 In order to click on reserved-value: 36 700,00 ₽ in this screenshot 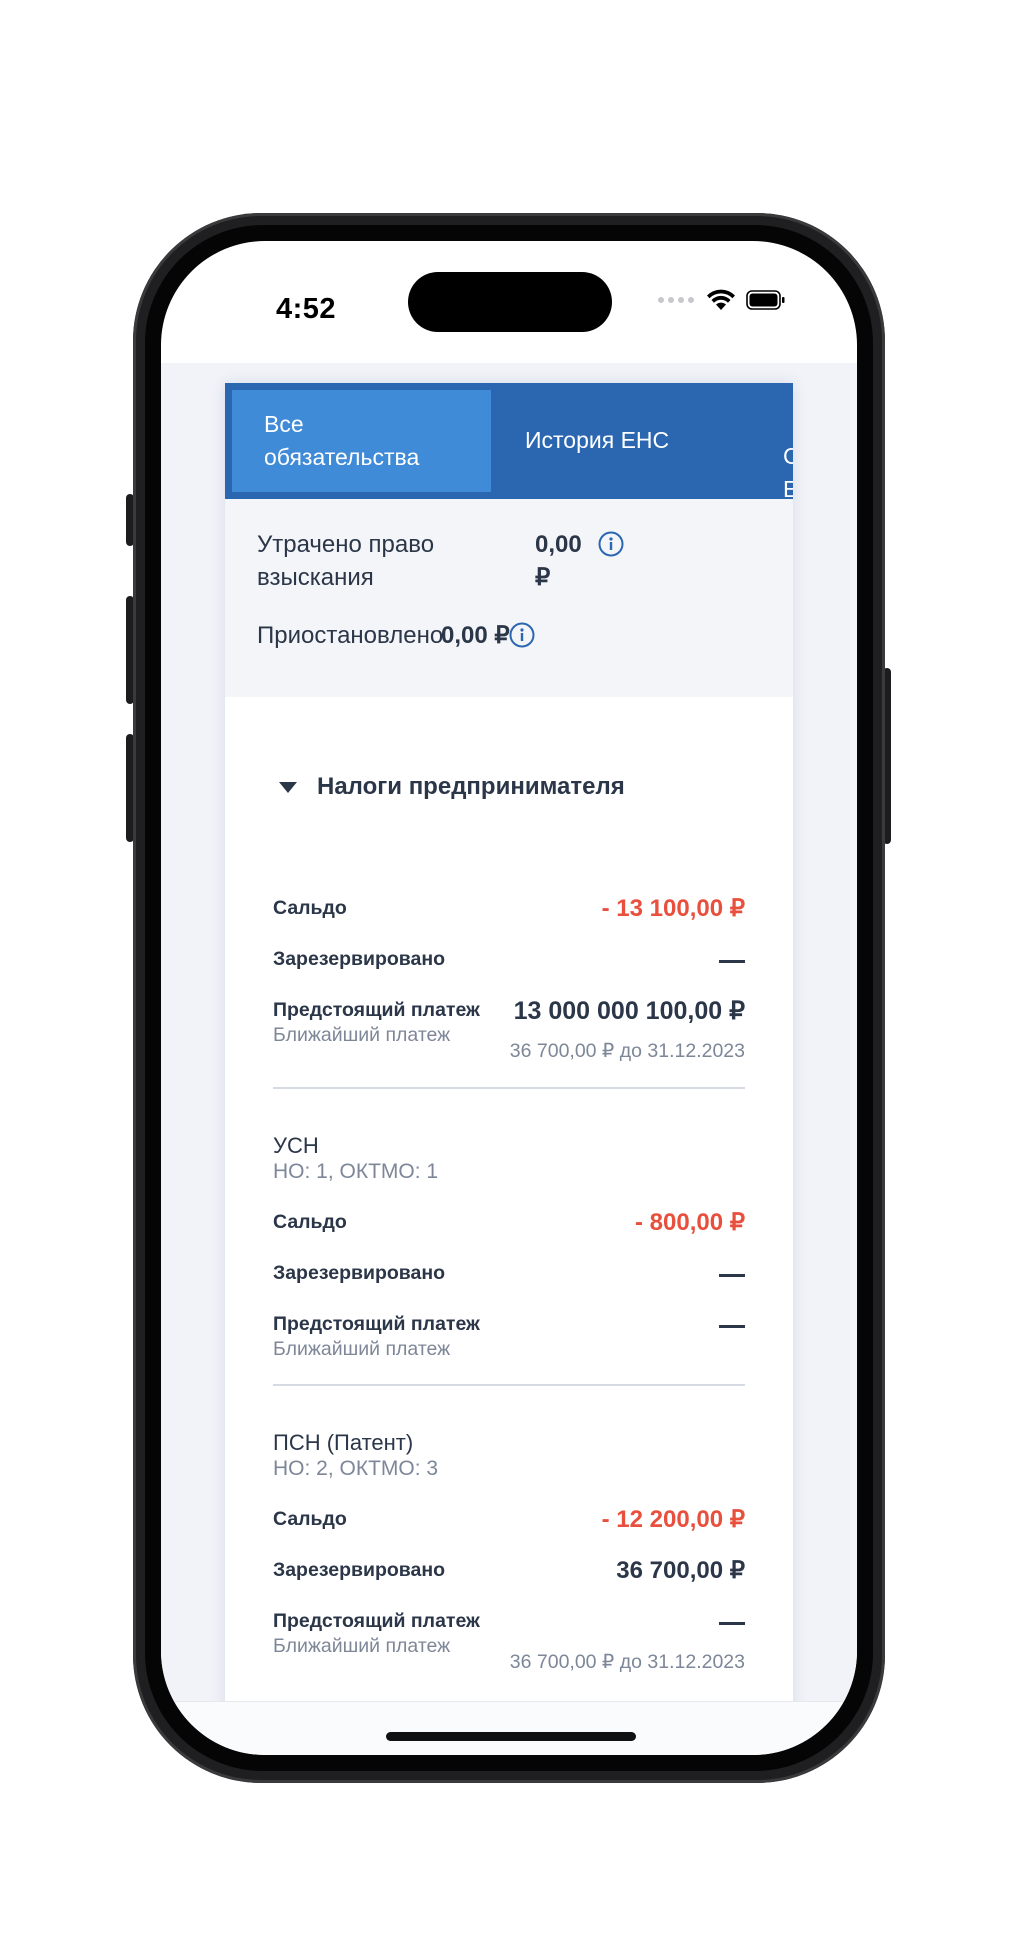, I will do `click(680, 1570)`.